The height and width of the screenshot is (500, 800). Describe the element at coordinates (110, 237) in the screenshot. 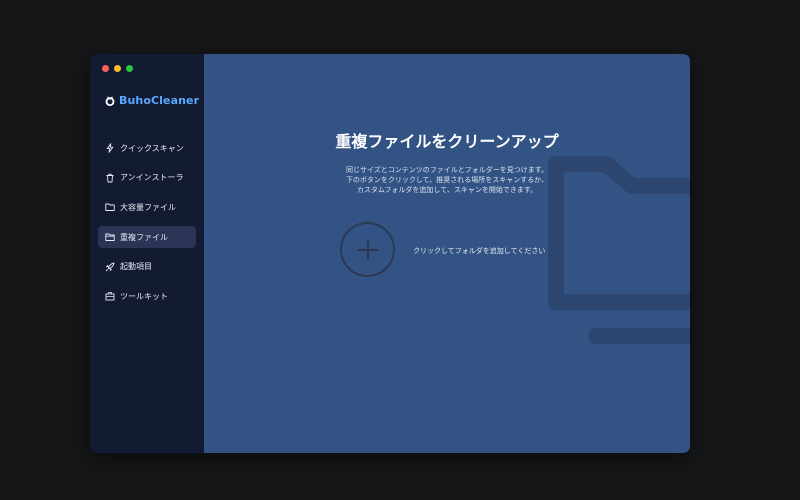

I see `duplicate-folder-icon` at that location.